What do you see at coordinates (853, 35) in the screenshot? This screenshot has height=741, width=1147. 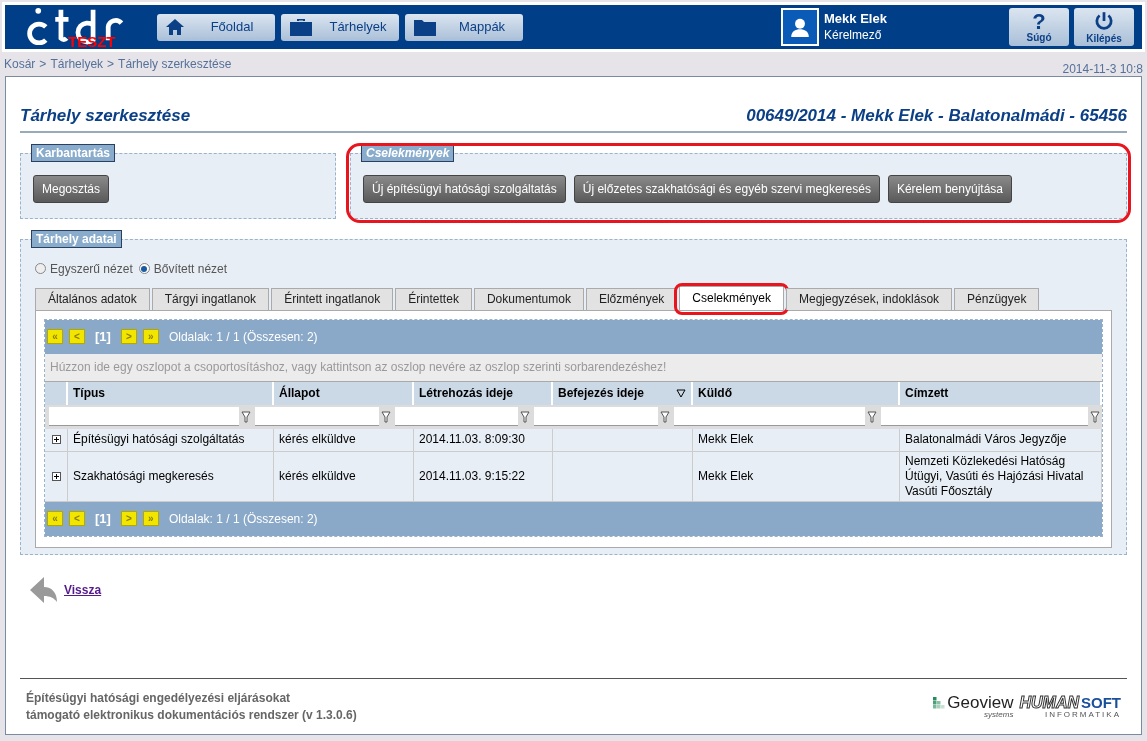 I see `user-role: Kérelmező` at bounding box center [853, 35].